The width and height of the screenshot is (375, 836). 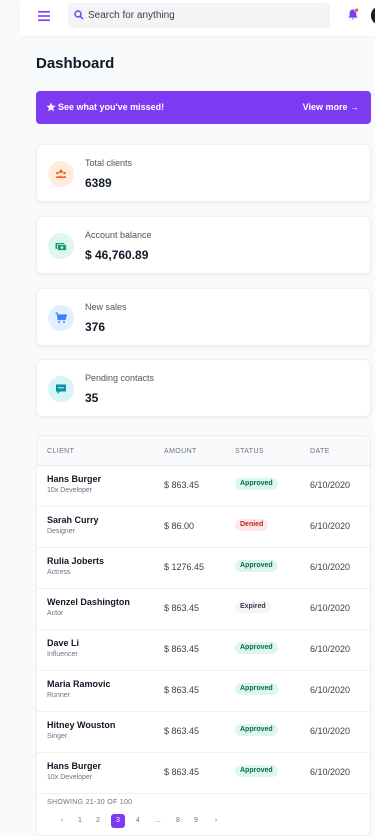 What do you see at coordinates (203, 245) in the screenshot?
I see `card-account-balance: Account balance $ 46,760.89` at bounding box center [203, 245].